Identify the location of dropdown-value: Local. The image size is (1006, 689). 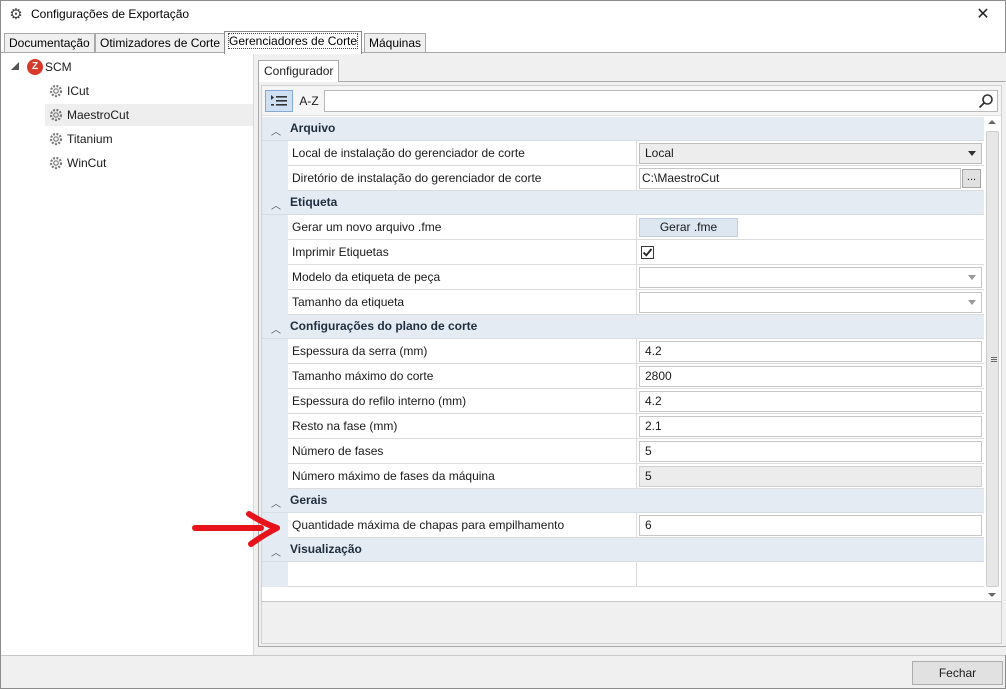
(659, 153).